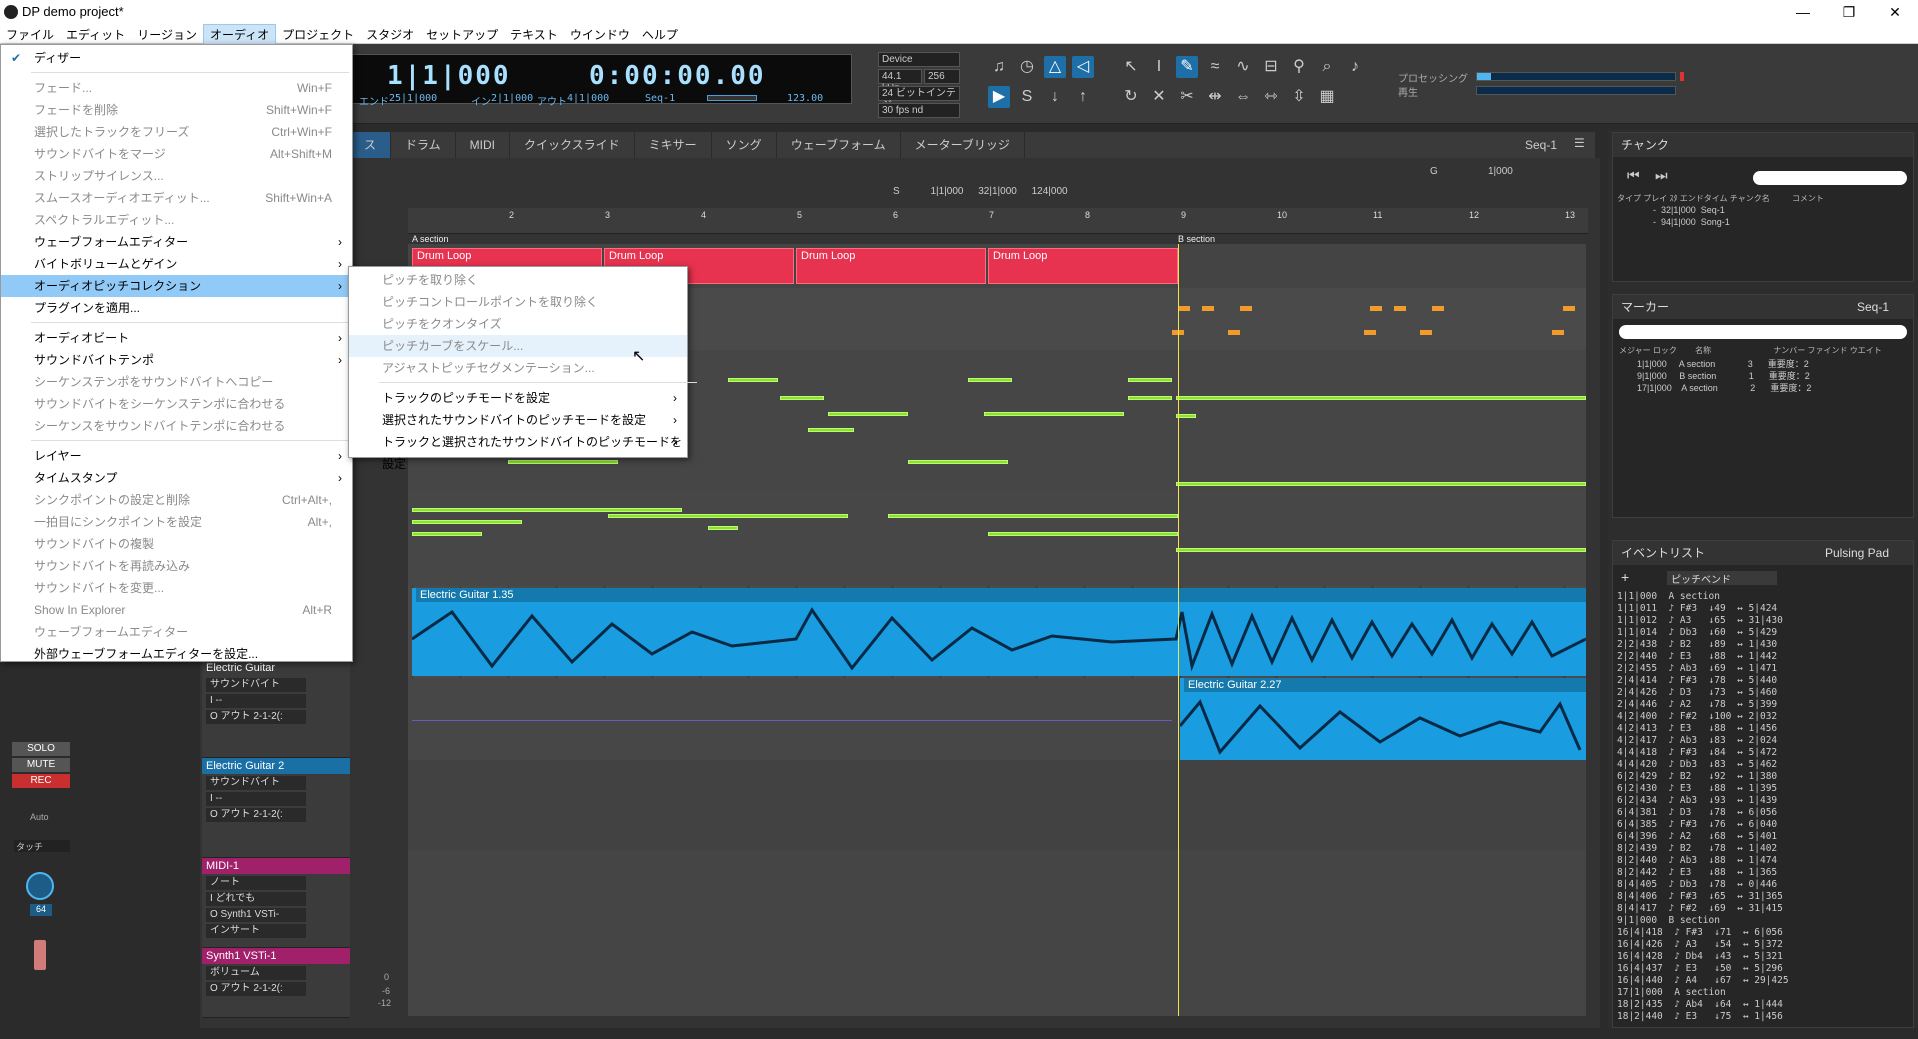  I want to click on minimize-button: —, so click(1803, 12).